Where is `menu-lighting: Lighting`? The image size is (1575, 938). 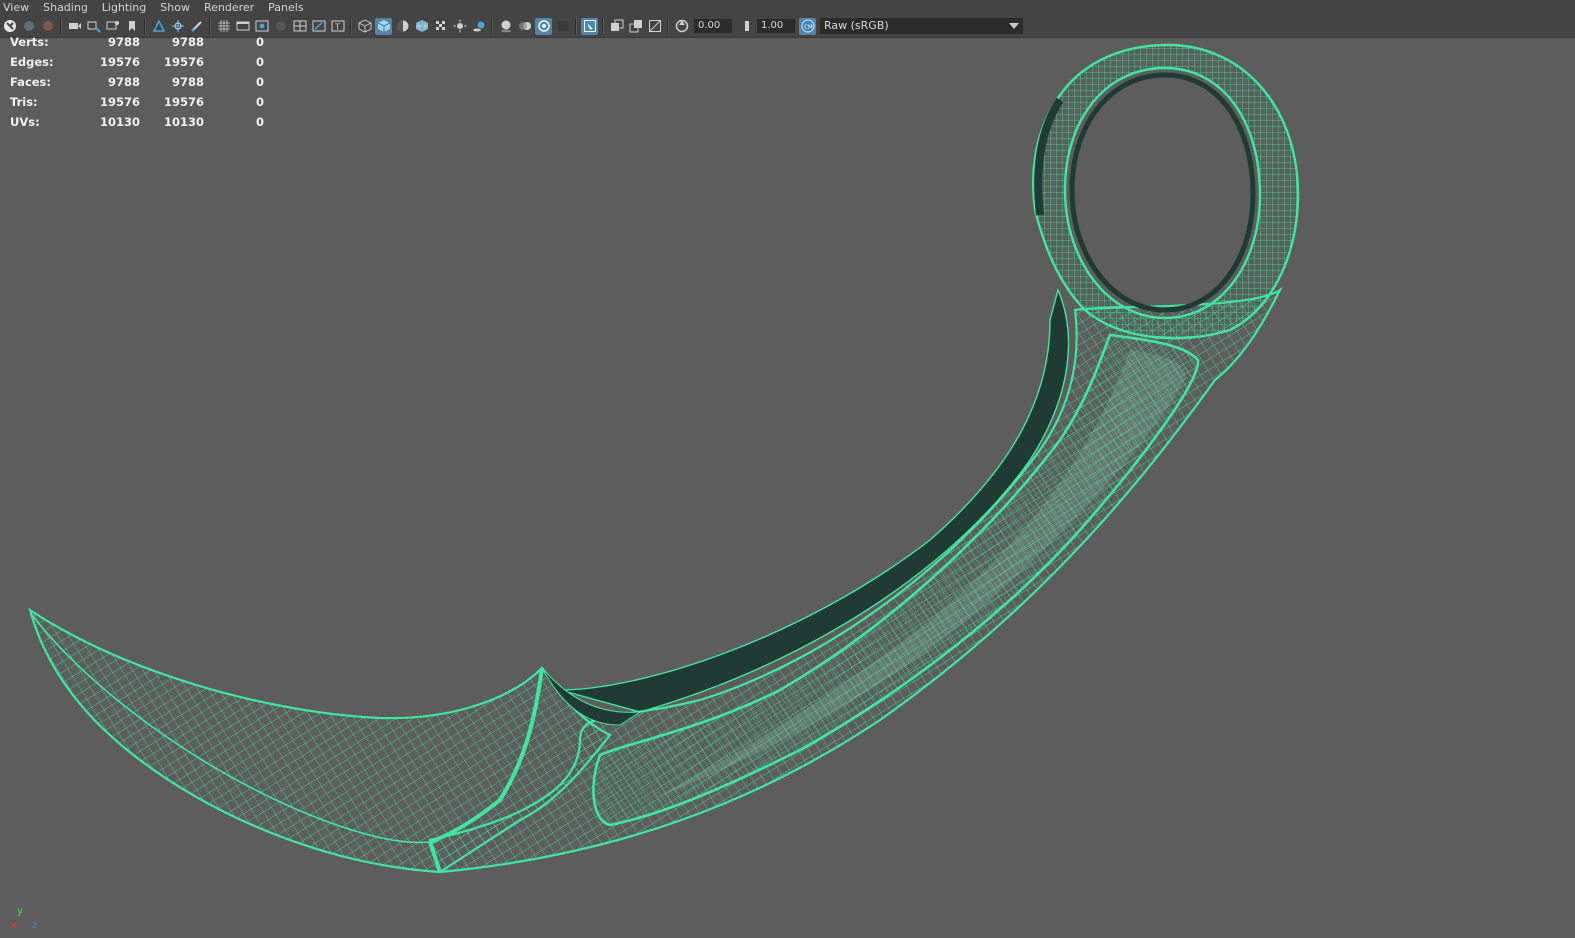 menu-lighting: Lighting is located at coordinates (124, 7).